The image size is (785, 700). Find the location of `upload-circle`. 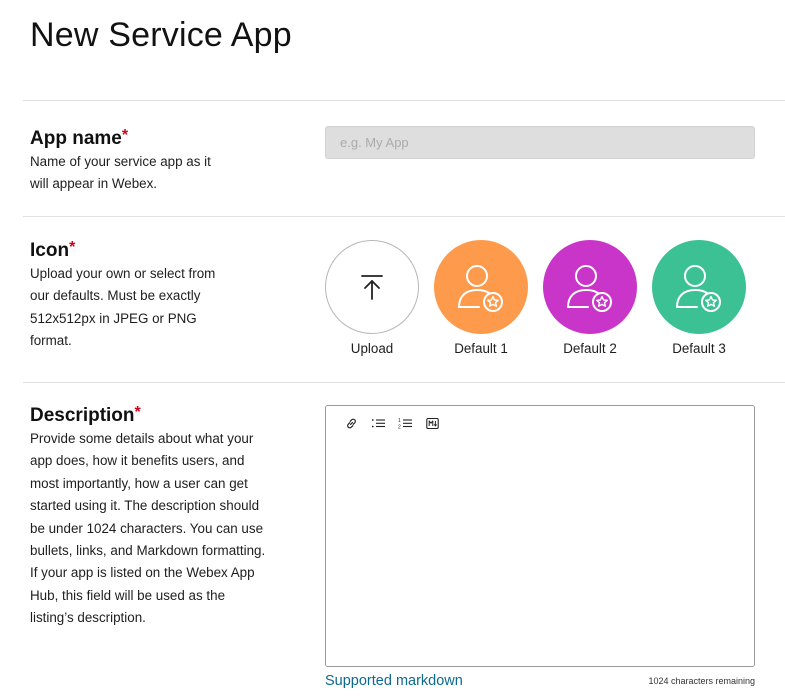

upload-circle is located at coordinates (372, 287).